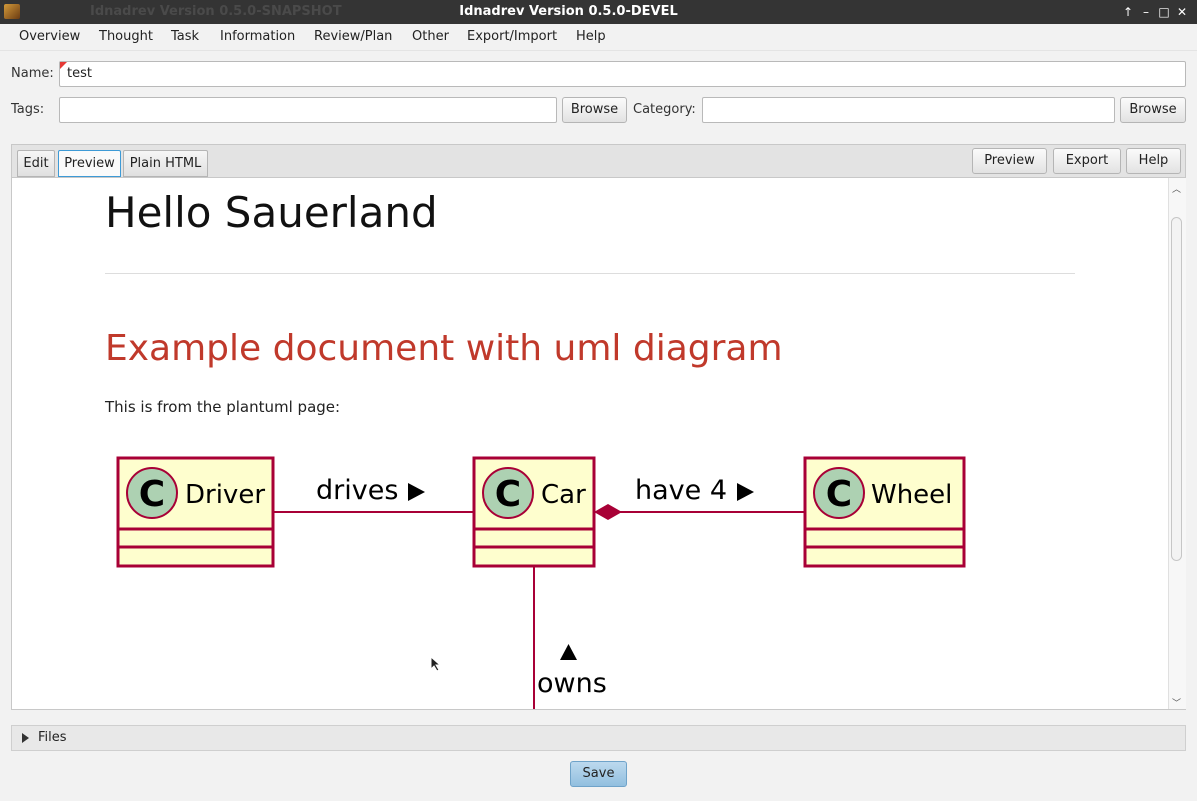 This screenshot has height=801, width=1197. What do you see at coordinates (1176, 702) in the screenshot?
I see `scroll-down-icon: ﹀` at bounding box center [1176, 702].